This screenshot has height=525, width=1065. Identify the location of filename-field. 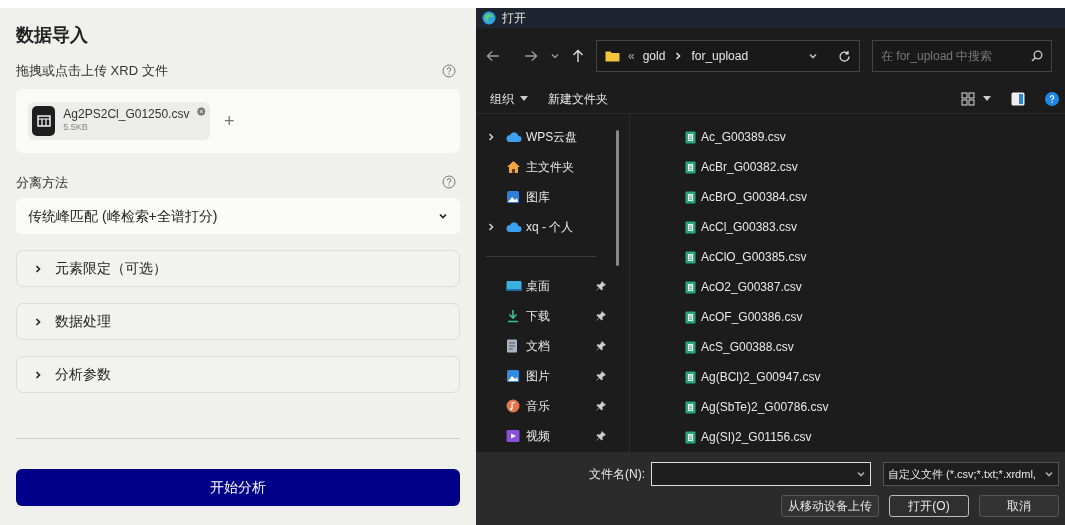
(761, 474).